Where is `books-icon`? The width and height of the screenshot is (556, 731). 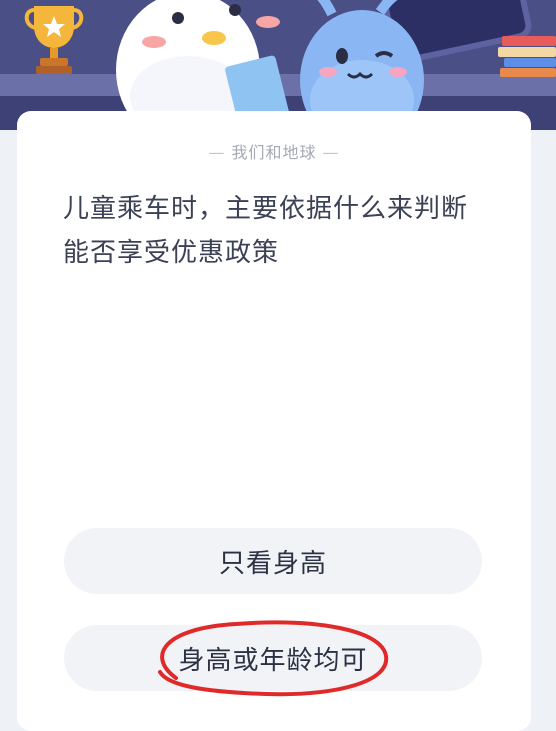
books-icon is located at coordinates (527, 56).